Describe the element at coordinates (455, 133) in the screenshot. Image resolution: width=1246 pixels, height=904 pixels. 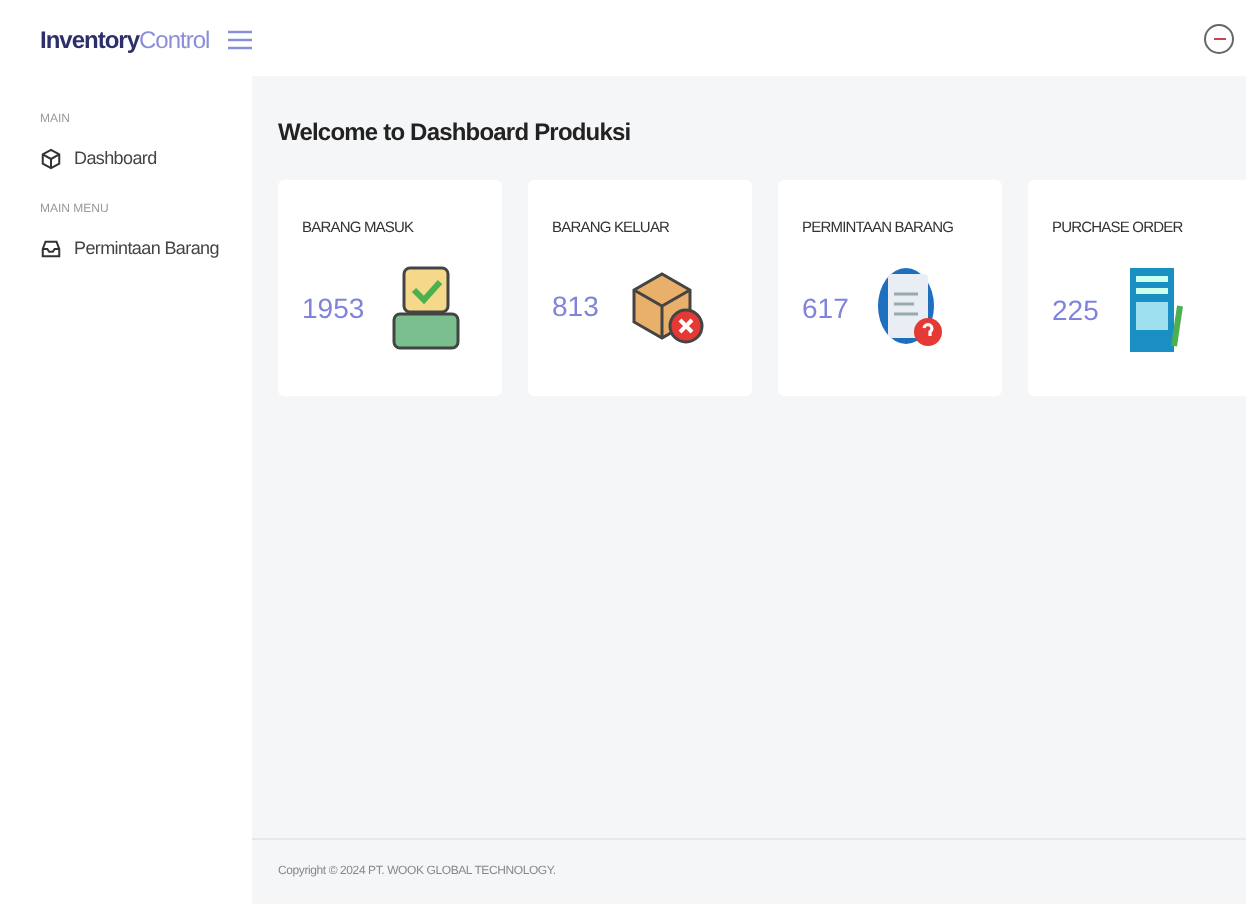
I see `page-title: Welcome to Dashboard Produksi` at that location.